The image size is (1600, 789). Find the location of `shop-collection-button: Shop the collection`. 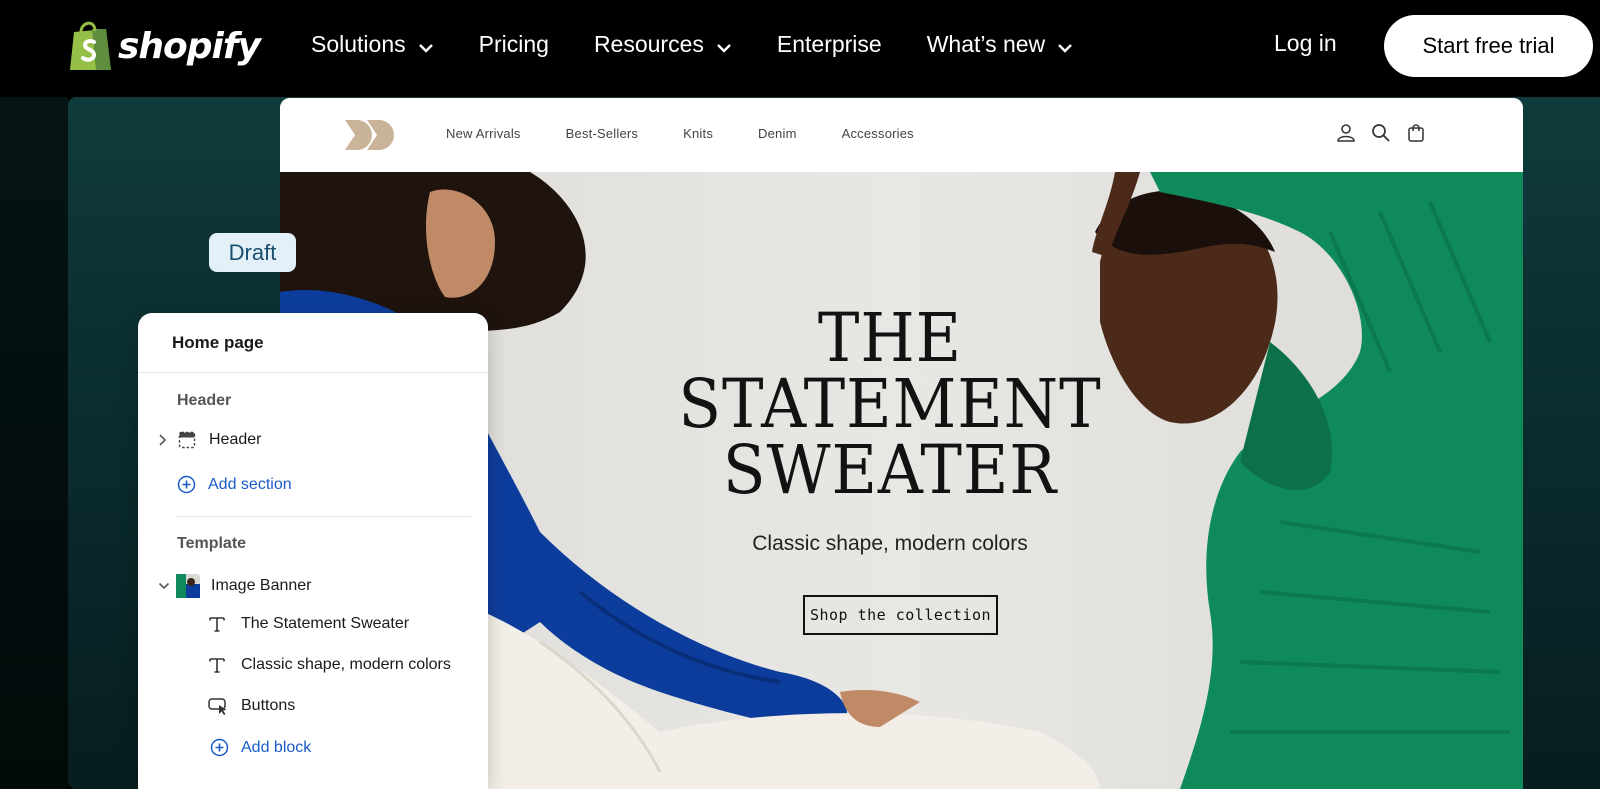

shop-collection-button: Shop the collection is located at coordinates (900, 615).